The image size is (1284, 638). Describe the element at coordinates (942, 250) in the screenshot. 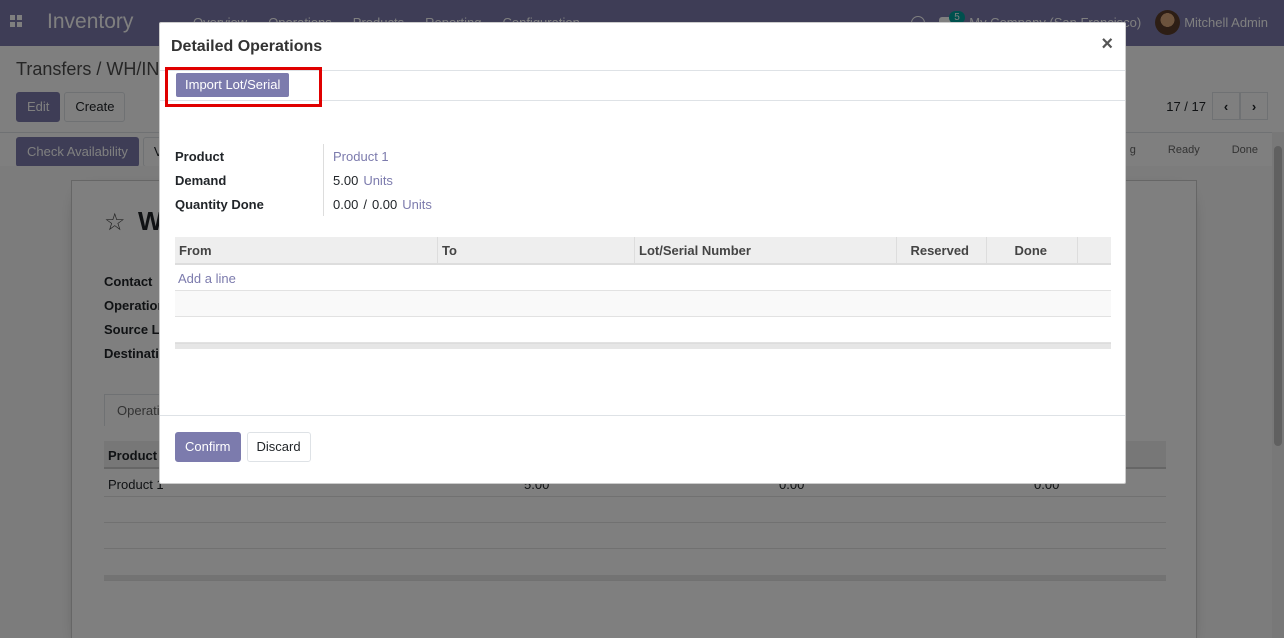

I see `column-reserved: Reserved` at that location.